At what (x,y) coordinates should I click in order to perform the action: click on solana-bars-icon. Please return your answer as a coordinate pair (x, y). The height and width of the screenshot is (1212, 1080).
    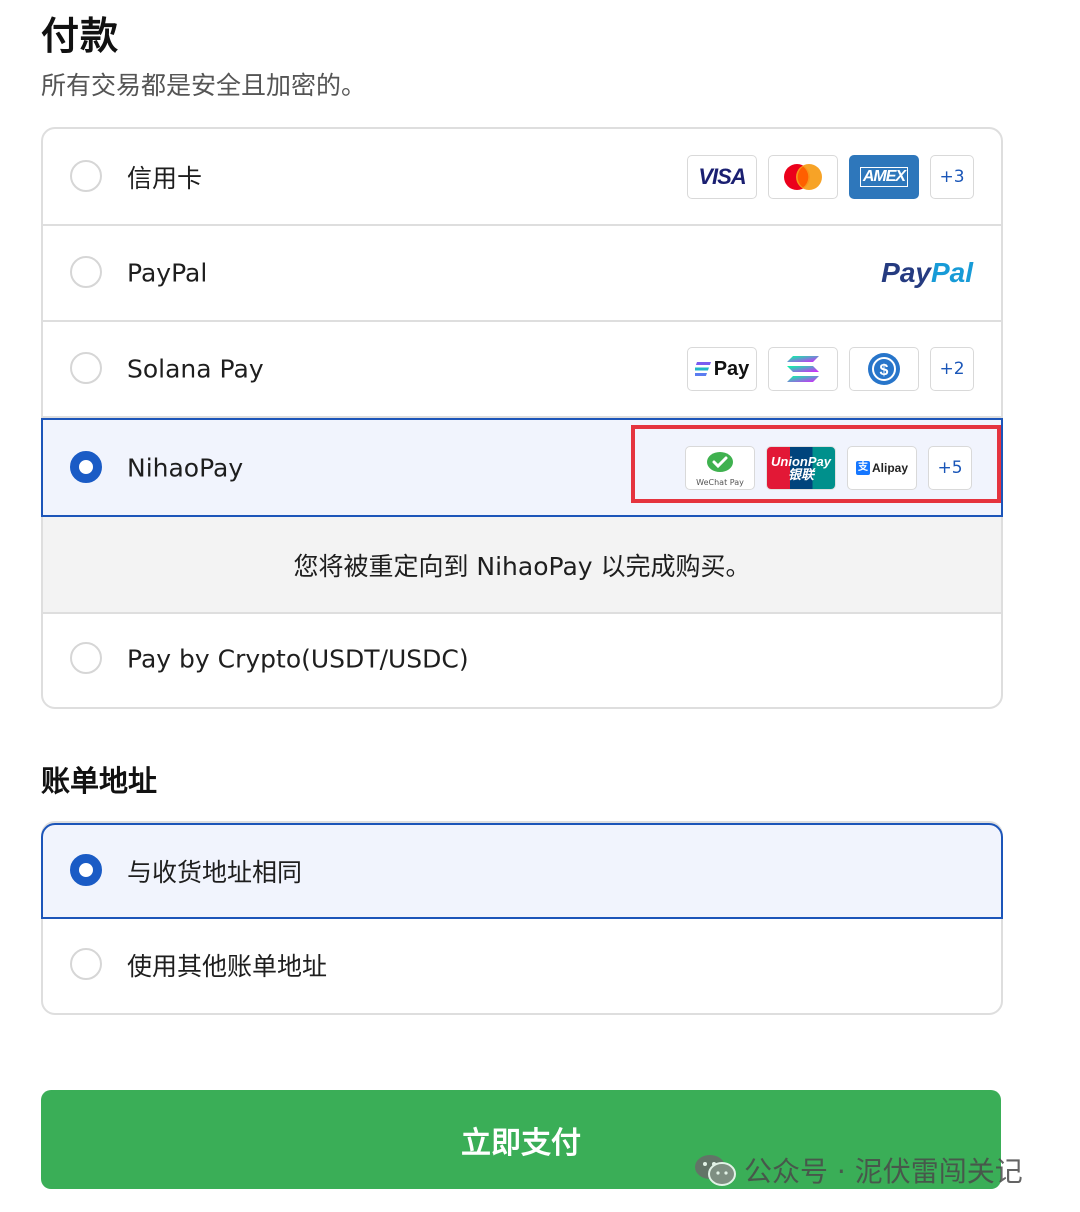
    Looking at the image, I should click on (702, 369).